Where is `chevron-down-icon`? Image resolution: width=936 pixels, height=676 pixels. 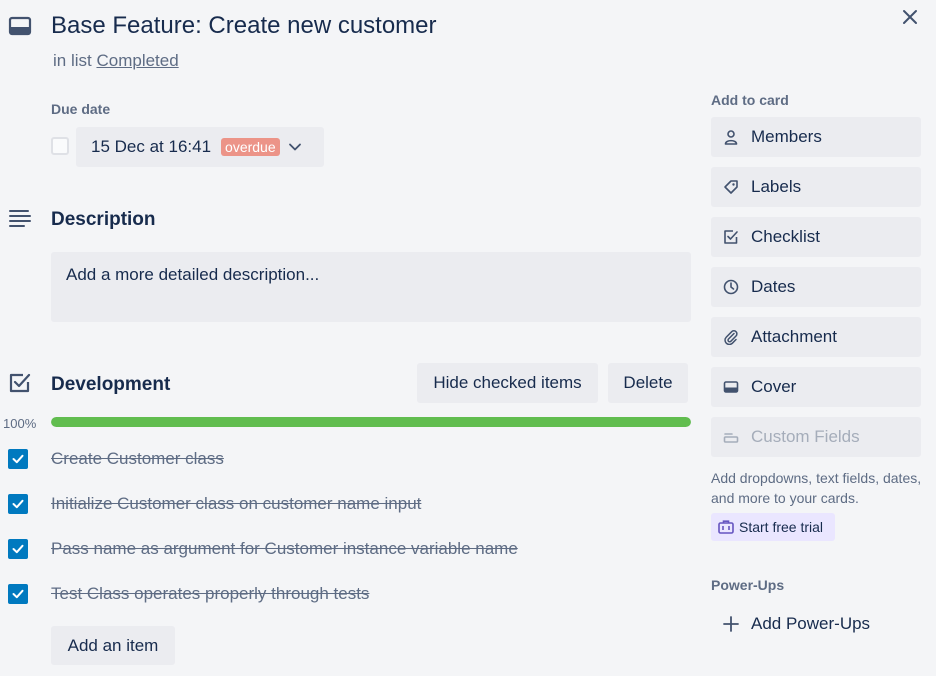 chevron-down-icon is located at coordinates (295, 147).